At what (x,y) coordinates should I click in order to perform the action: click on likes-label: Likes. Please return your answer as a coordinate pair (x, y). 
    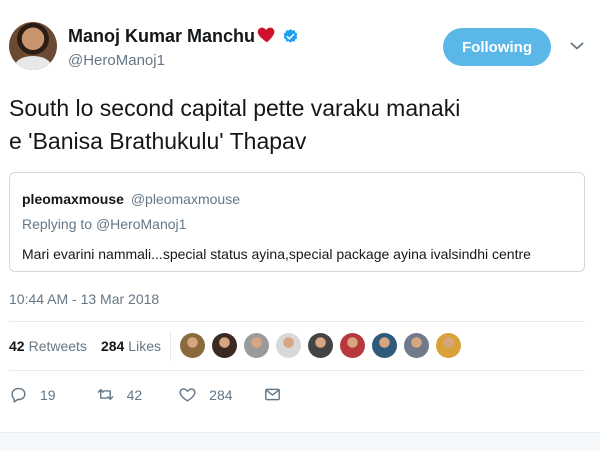
    Looking at the image, I should click on (144, 346).